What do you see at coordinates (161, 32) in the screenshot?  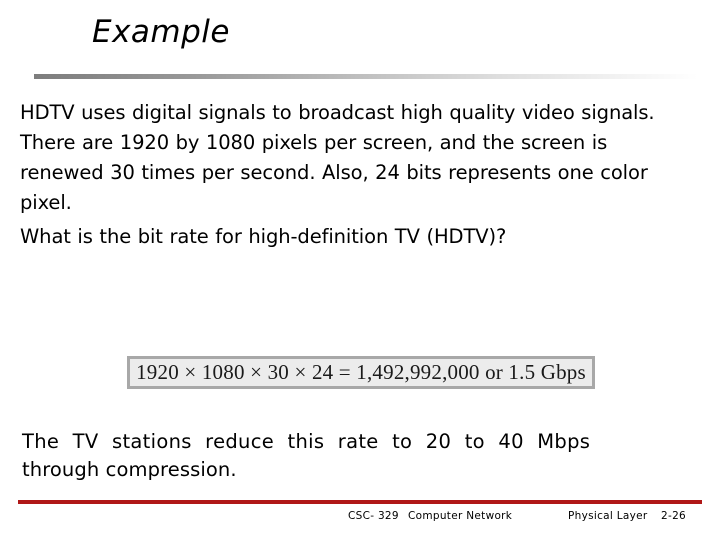 I see `page-title: Example` at bounding box center [161, 32].